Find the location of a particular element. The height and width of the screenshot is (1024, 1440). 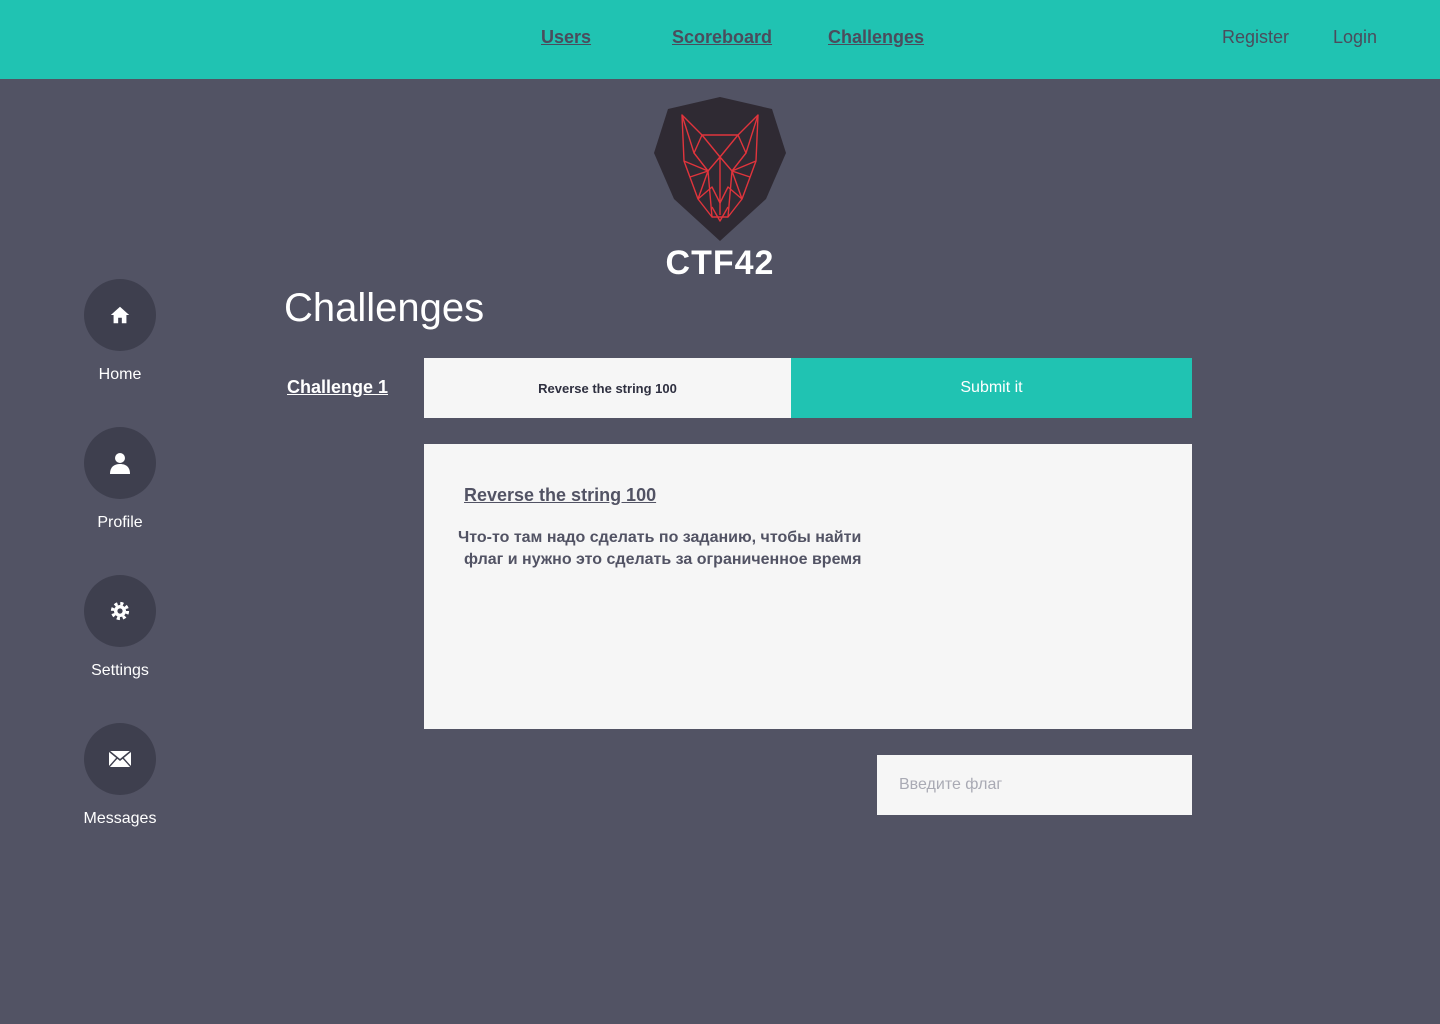

sidebar-item-settings: Settings is located at coordinates (120, 627).